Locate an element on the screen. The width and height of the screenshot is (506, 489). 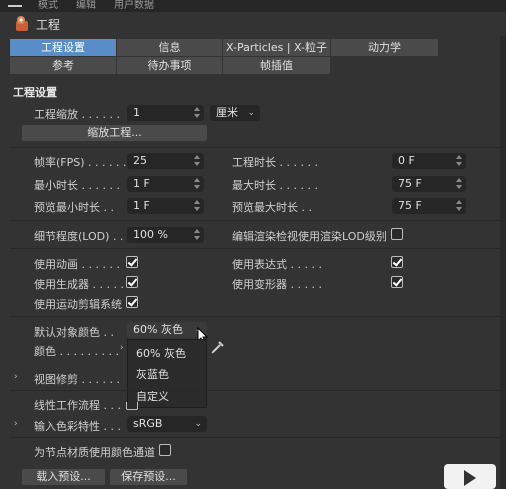
menu-mode: 模式 is located at coordinates (48, 5).